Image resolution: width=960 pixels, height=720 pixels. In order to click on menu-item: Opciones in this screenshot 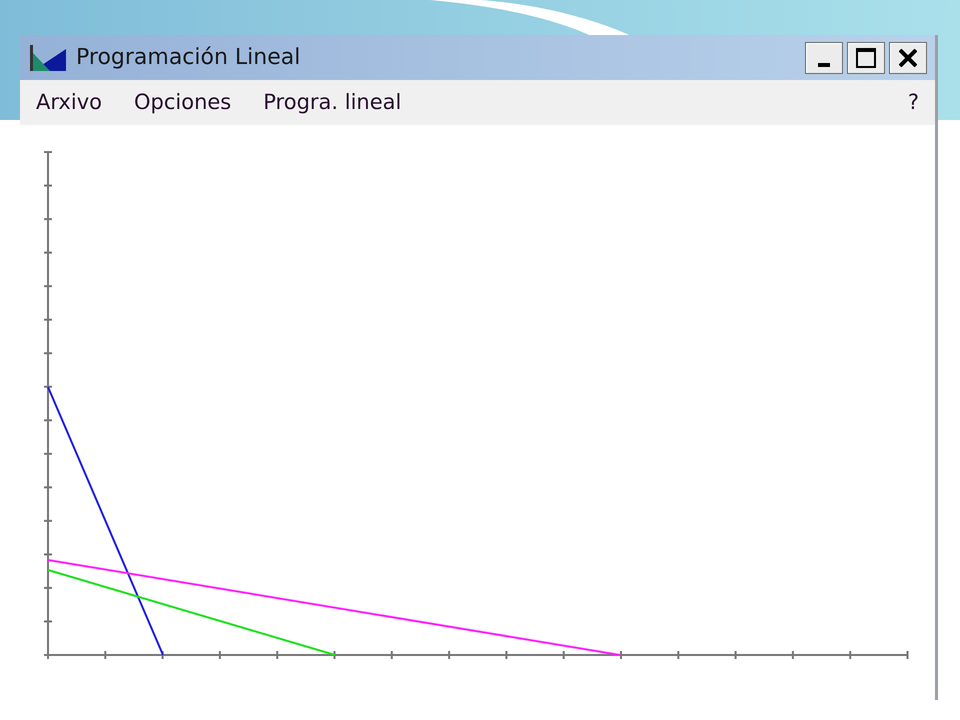, I will do `click(183, 102)`.